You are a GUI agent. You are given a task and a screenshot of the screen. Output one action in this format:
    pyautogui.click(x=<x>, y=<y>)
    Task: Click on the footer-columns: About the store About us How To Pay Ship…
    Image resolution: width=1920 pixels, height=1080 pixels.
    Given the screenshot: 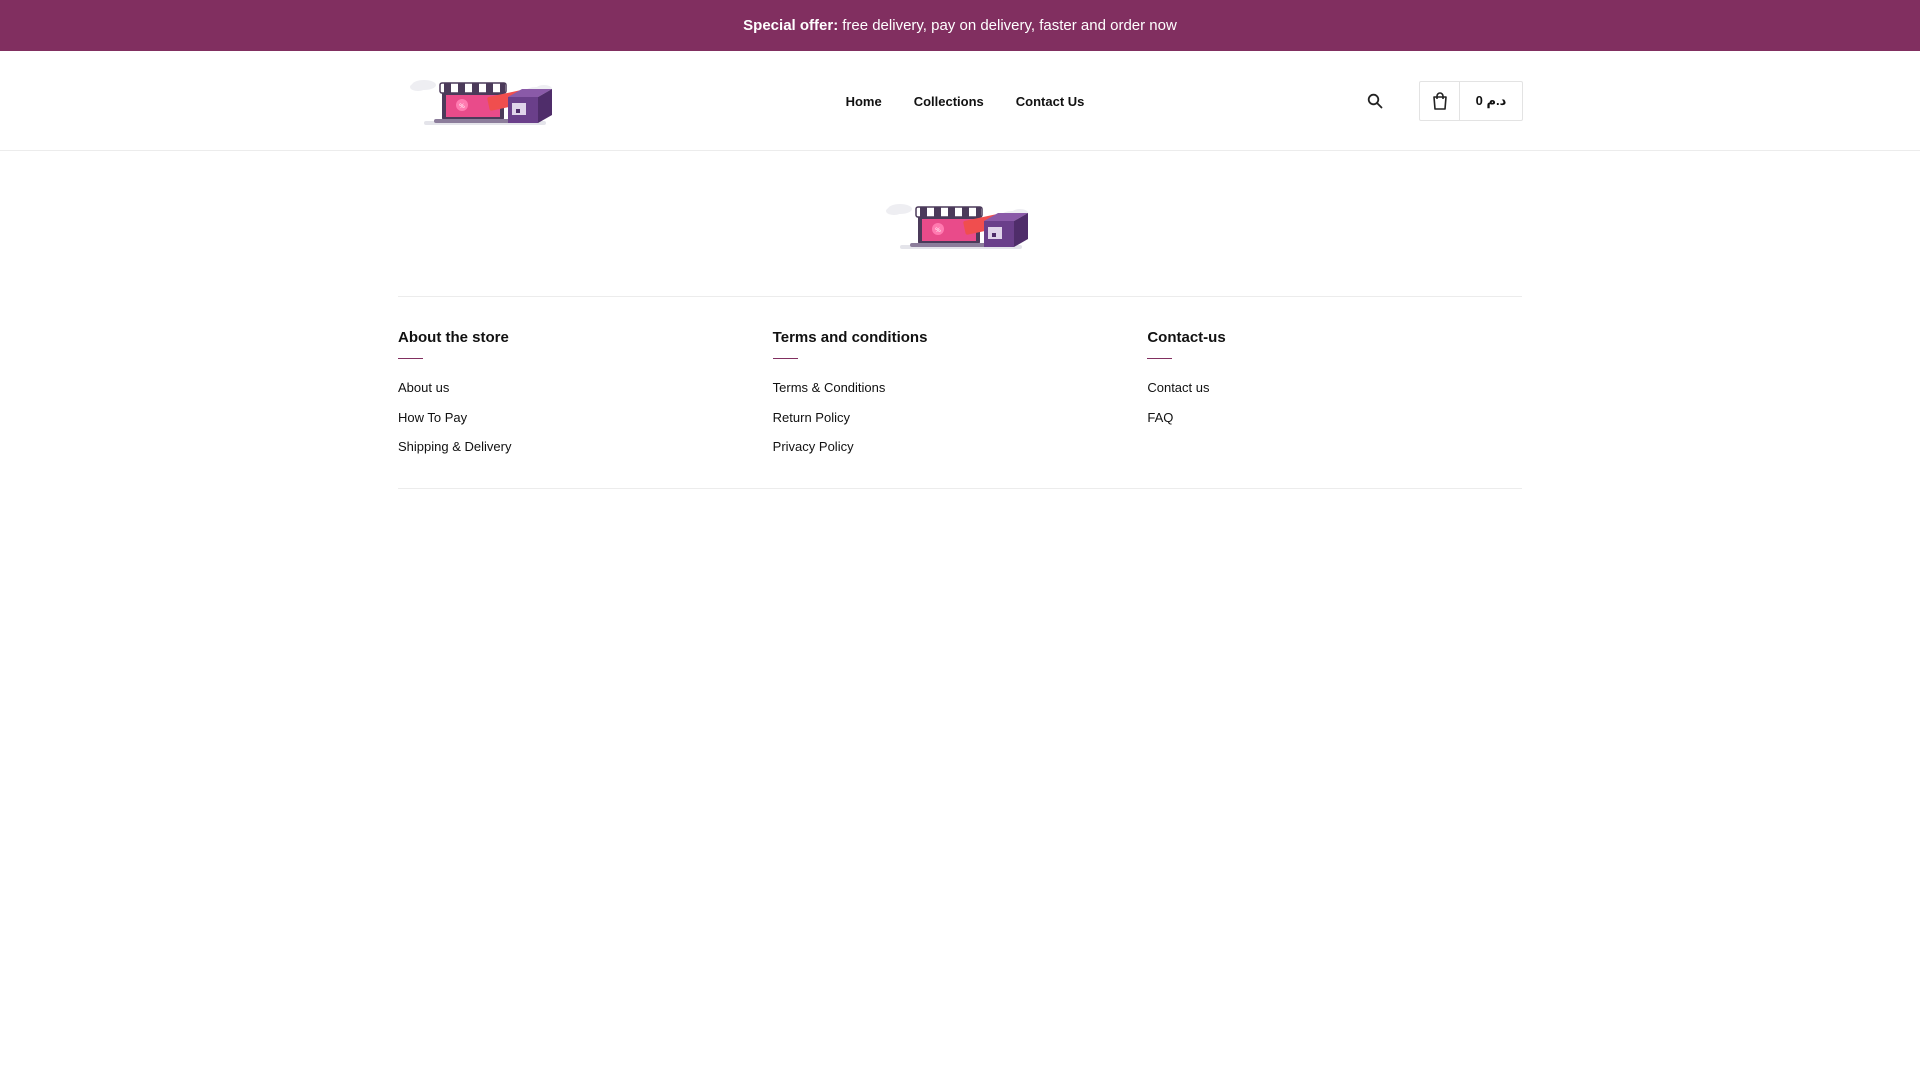 What is the action you would take?
    pyautogui.click(x=960, y=393)
    